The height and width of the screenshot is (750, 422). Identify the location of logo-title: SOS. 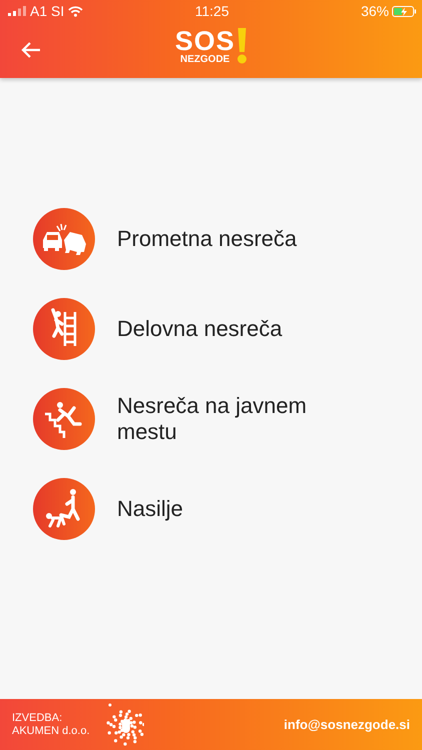
(205, 41).